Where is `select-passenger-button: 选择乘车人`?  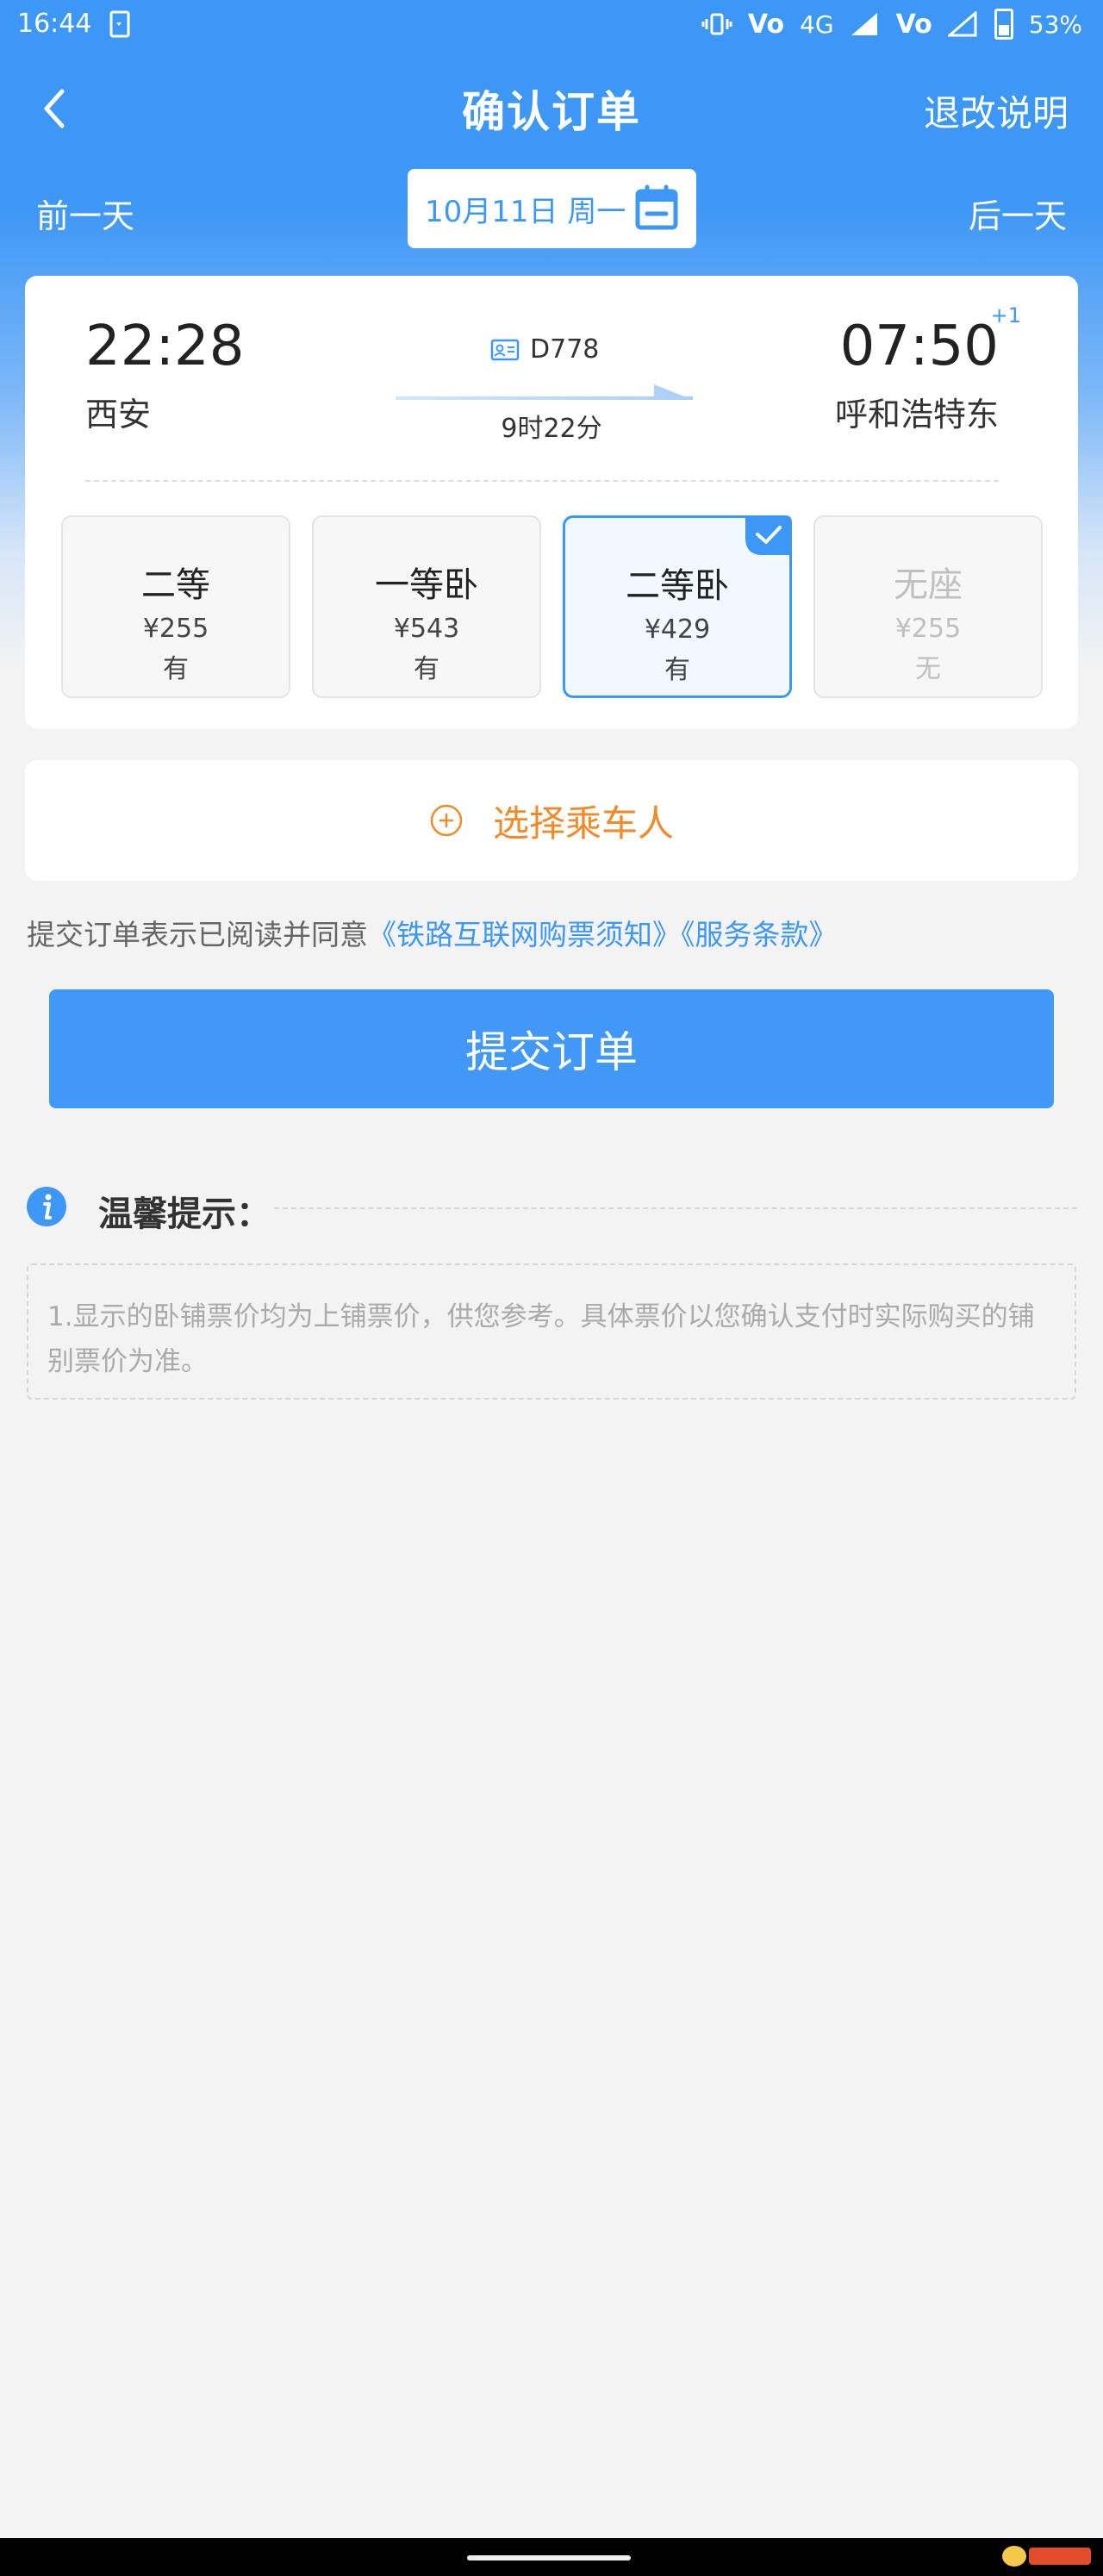 select-passenger-button: 选择乘车人 is located at coordinates (551, 820).